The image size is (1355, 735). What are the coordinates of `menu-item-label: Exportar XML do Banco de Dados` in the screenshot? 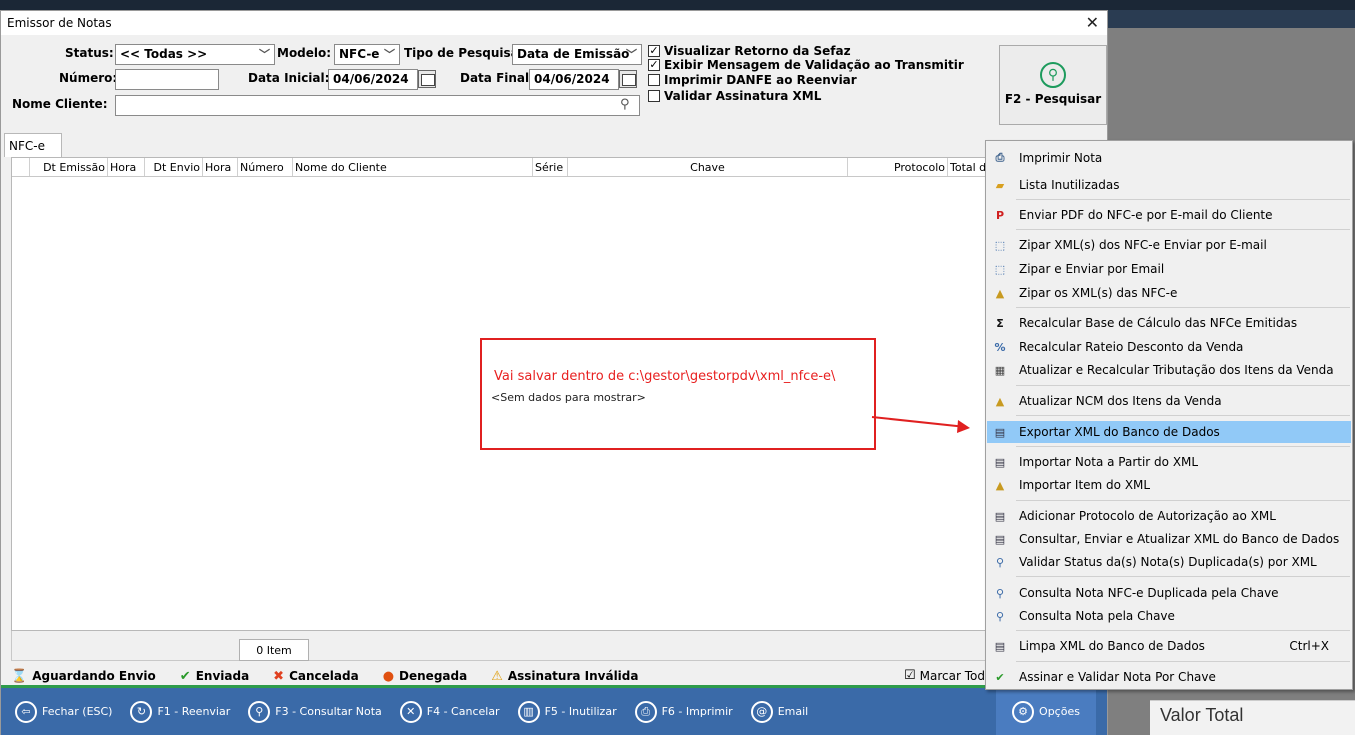 It's located at (1119, 432).